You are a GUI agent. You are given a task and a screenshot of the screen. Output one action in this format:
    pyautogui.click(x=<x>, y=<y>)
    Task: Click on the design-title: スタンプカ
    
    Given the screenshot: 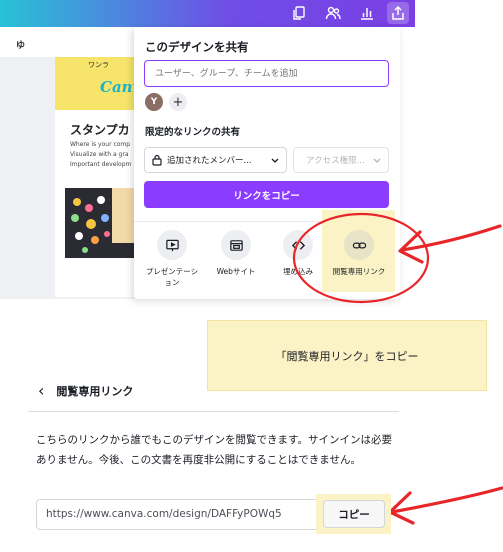 What is the action you would take?
    pyautogui.click(x=100, y=130)
    